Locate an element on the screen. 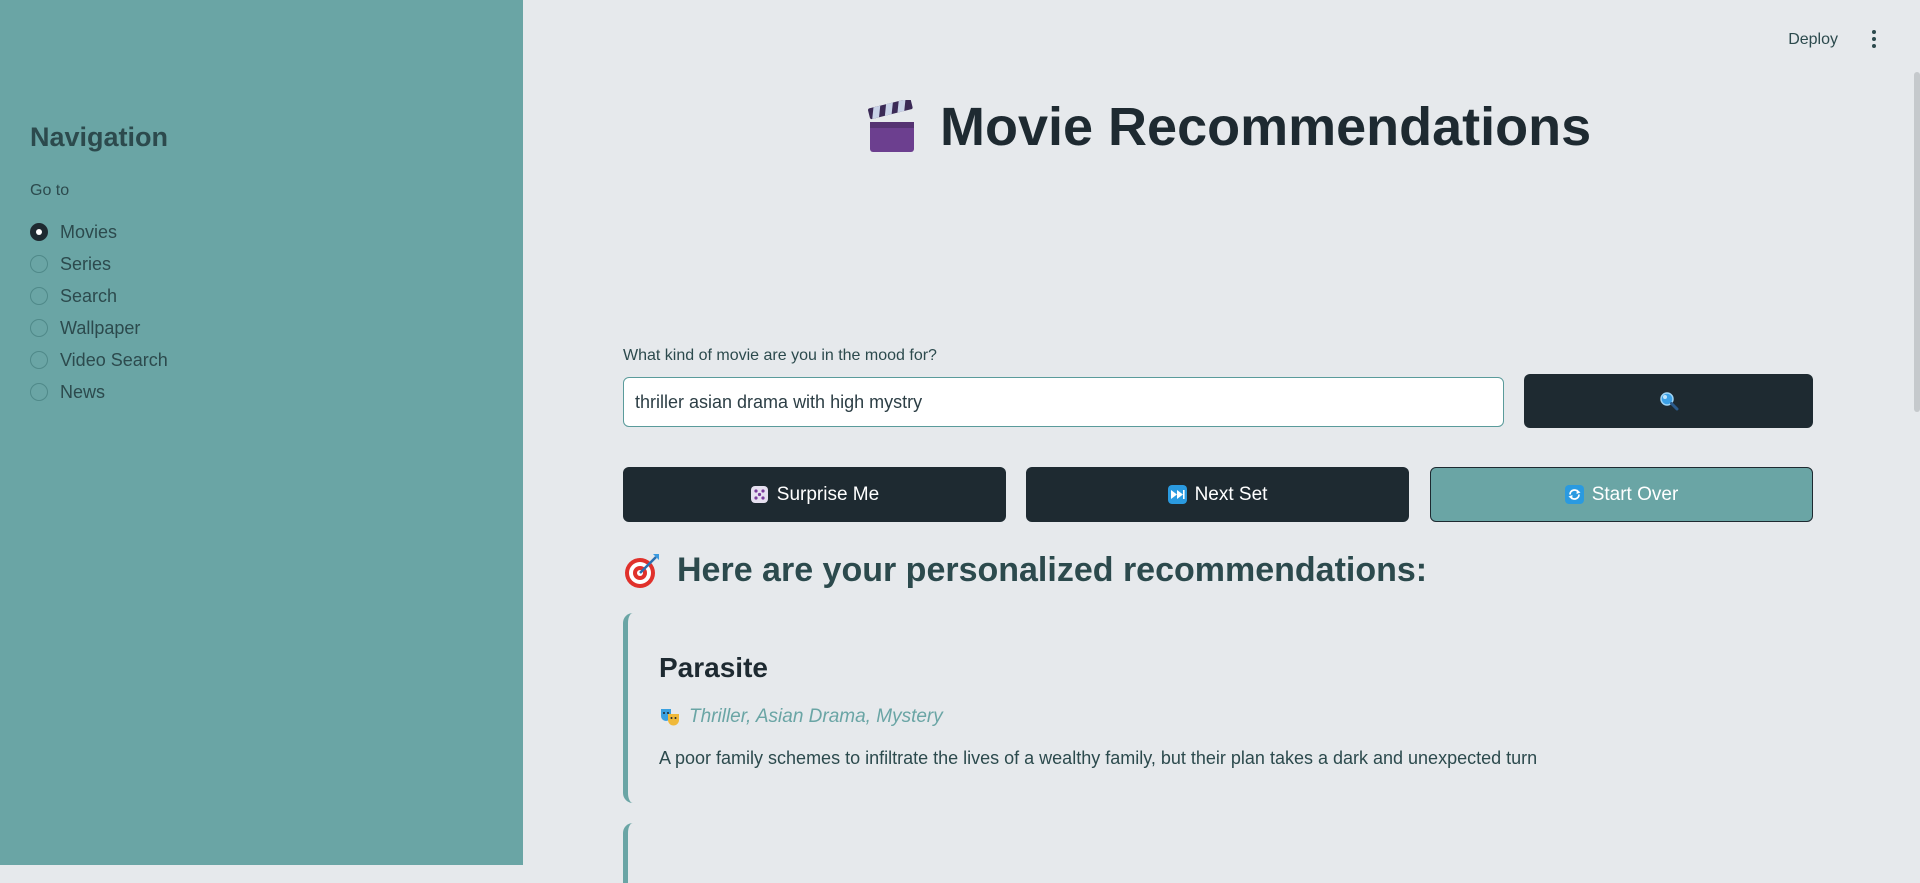  goto-label: Go to is located at coordinates (50, 190).